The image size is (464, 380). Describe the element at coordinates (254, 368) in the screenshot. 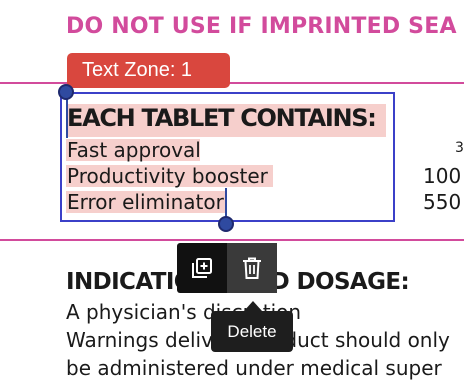

I see `body-line-3: be administered under medical super` at that location.